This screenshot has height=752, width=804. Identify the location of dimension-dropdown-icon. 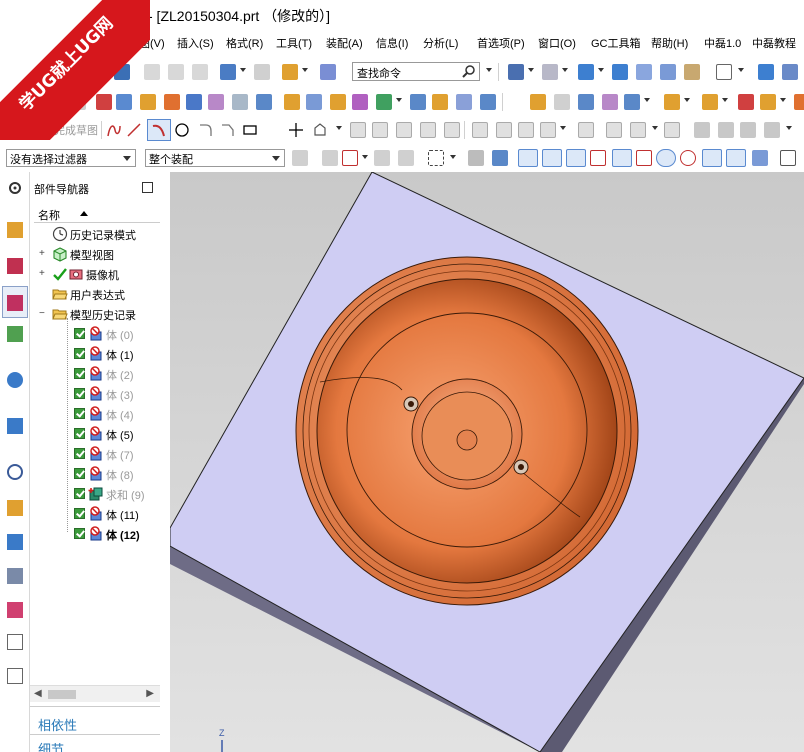
(563, 128).